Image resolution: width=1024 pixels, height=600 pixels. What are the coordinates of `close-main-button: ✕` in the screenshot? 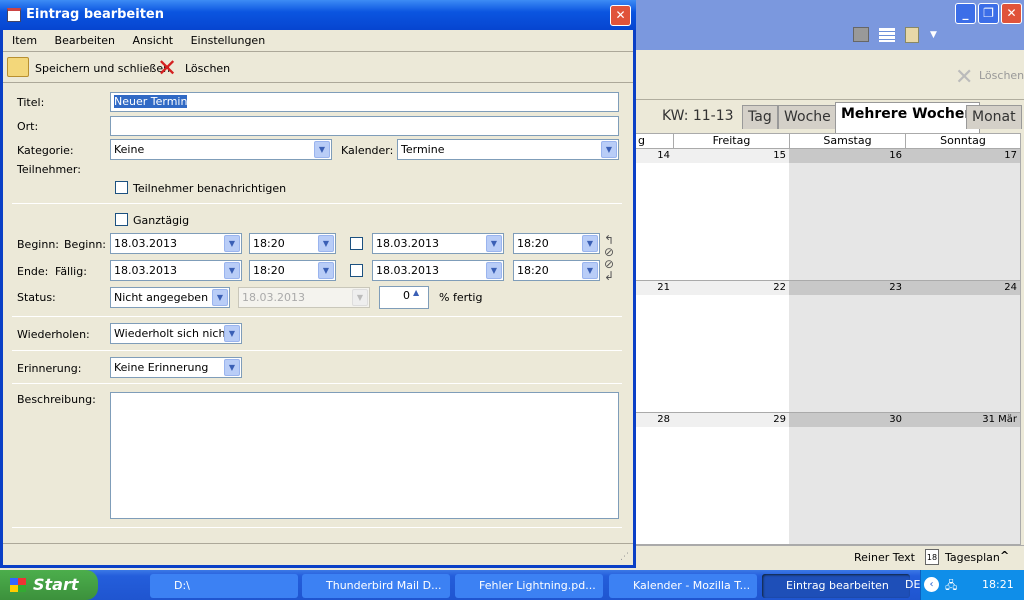 It's located at (1011, 13).